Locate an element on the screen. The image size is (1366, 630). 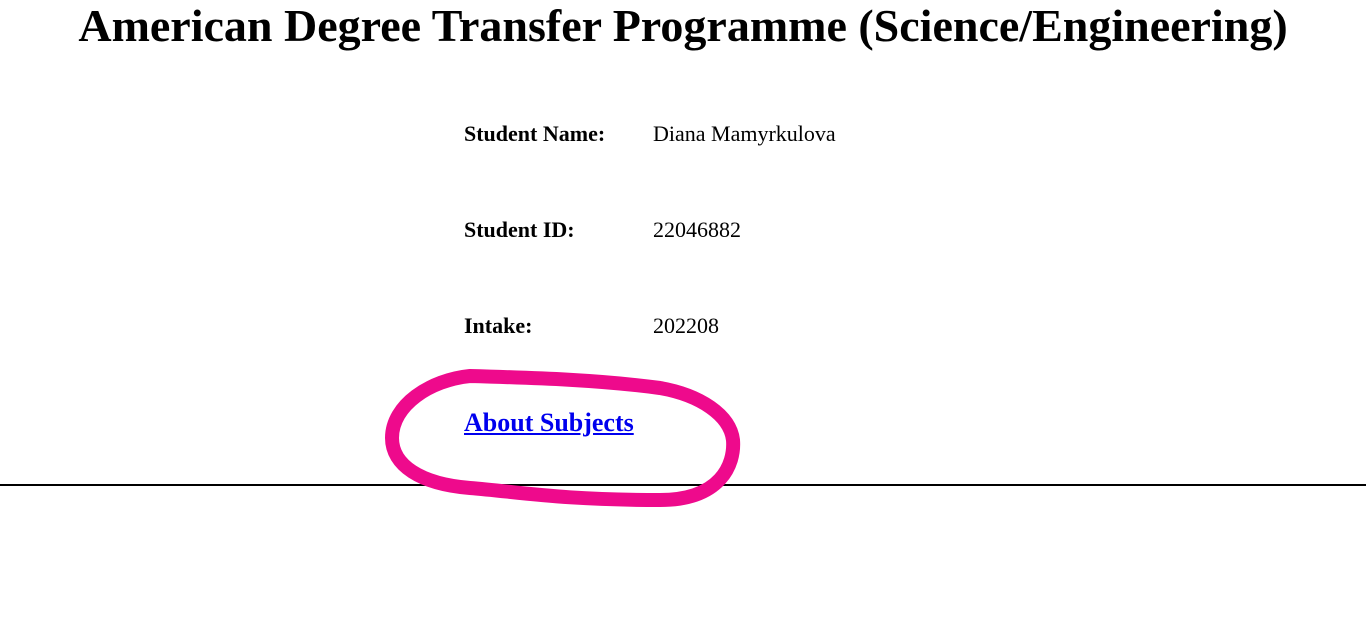
intake-label: Intake: is located at coordinates (498, 325).